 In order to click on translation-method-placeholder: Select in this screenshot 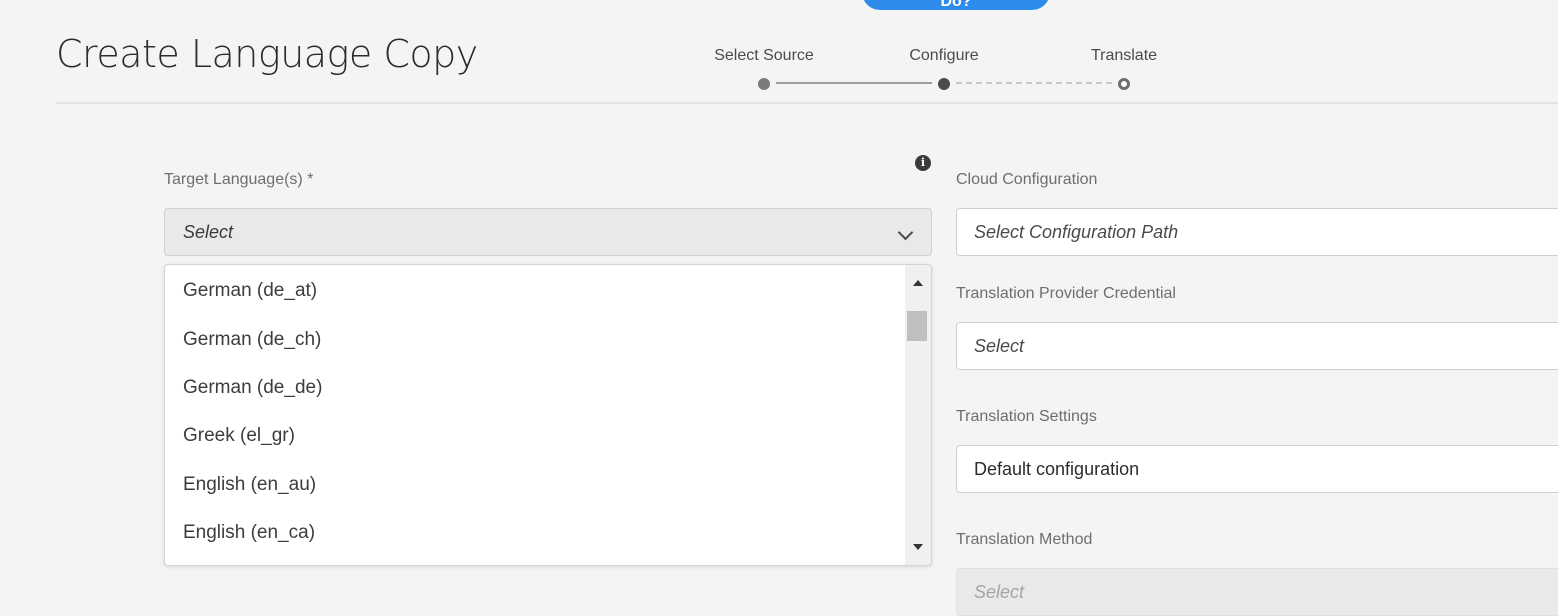, I will do `click(999, 592)`.